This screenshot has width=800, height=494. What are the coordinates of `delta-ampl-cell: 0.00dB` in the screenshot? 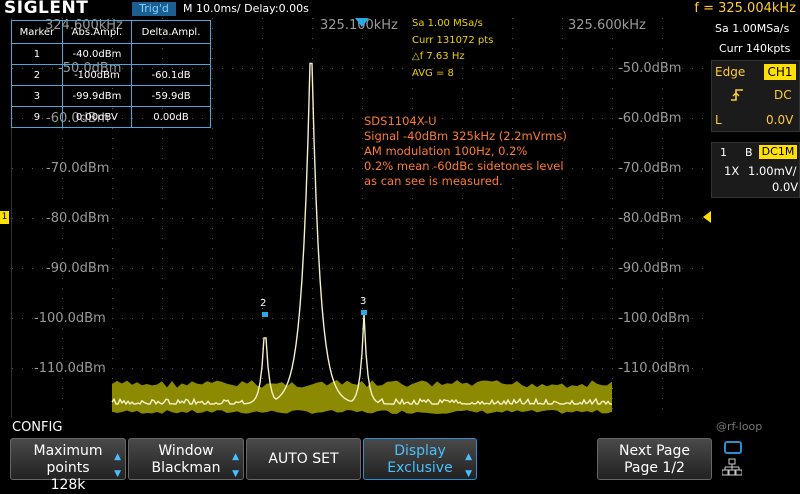 It's located at (171, 117).